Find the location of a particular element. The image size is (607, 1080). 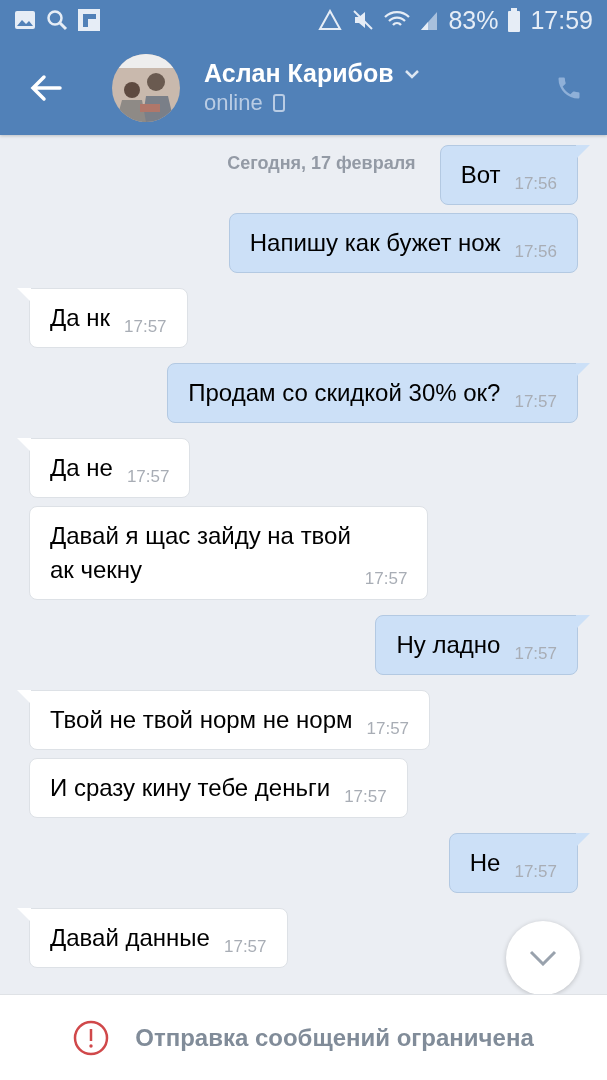

message-text: Твой не твой норм не норм is located at coordinates (201, 720).